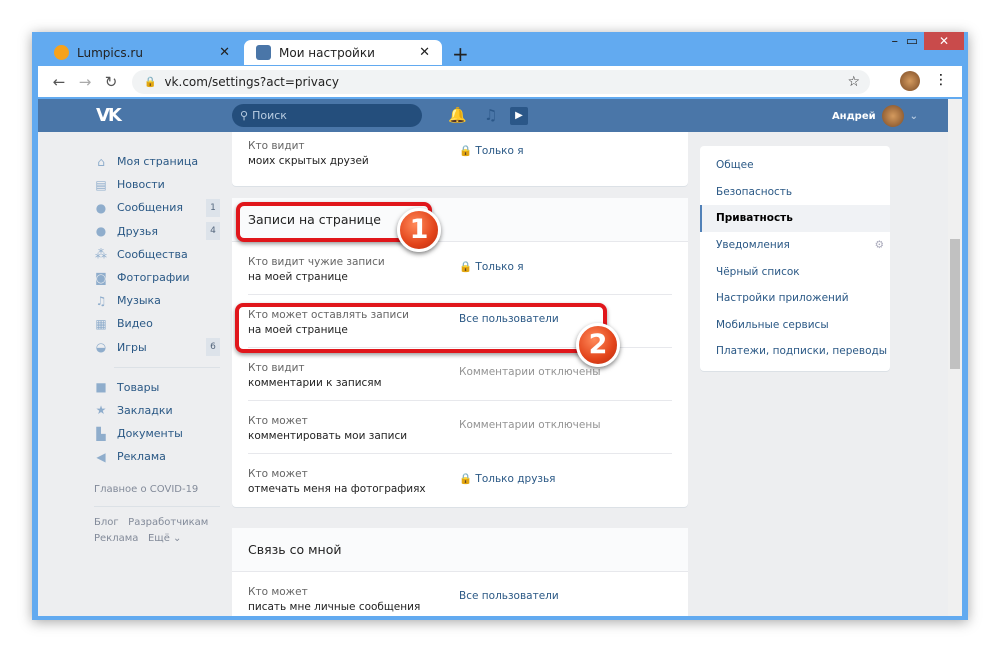 This screenshot has width=1000, height=653. What do you see at coordinates (334, 599) in the screenshot?
I see `setting-question: Кто может писать мне личные сообщения` at bounding box center [334, 599].